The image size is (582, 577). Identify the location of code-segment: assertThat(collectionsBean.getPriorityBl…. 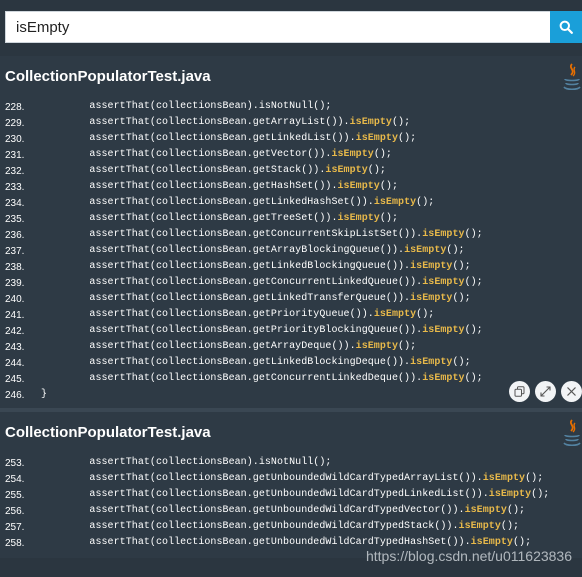
(232, 330).